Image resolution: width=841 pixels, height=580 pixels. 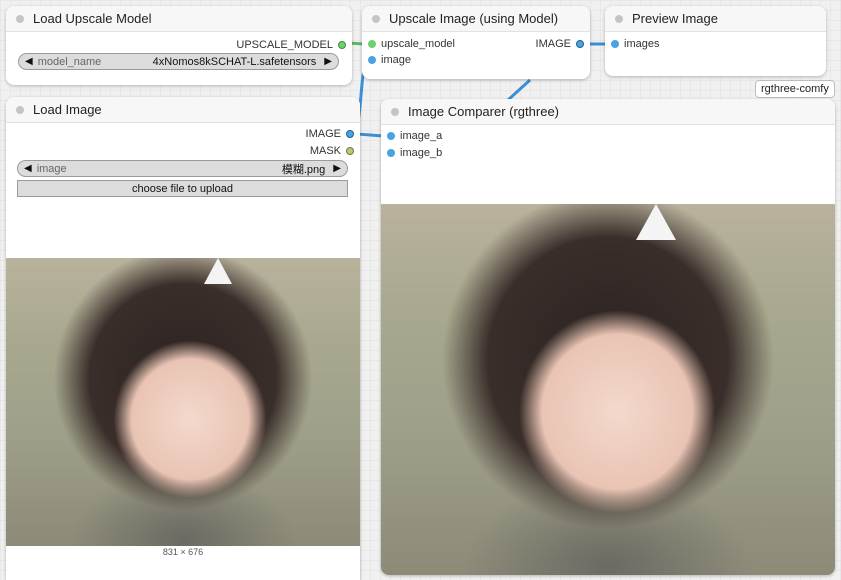 I want to click on node-title: Image Comparer (rgthree), so click(x=483, y=111).